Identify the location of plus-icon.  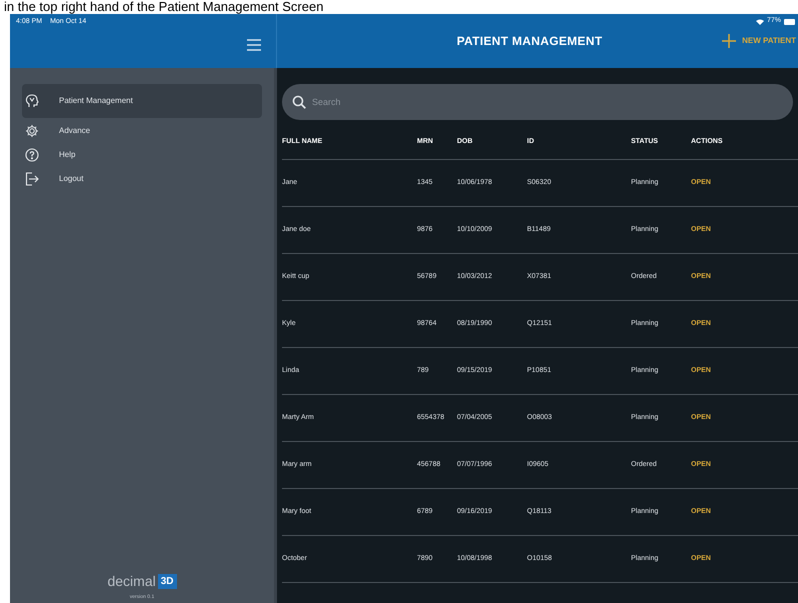
(729, 41).